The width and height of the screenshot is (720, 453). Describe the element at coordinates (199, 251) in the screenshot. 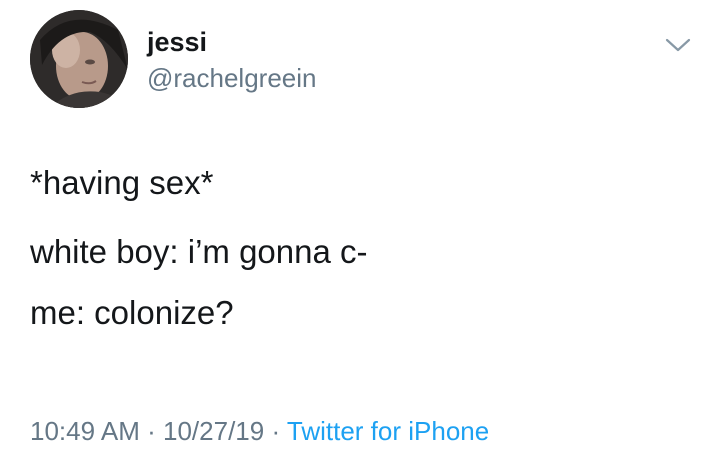

I see `tweet-text-line: white boy: i’m gonna c-` at that location.